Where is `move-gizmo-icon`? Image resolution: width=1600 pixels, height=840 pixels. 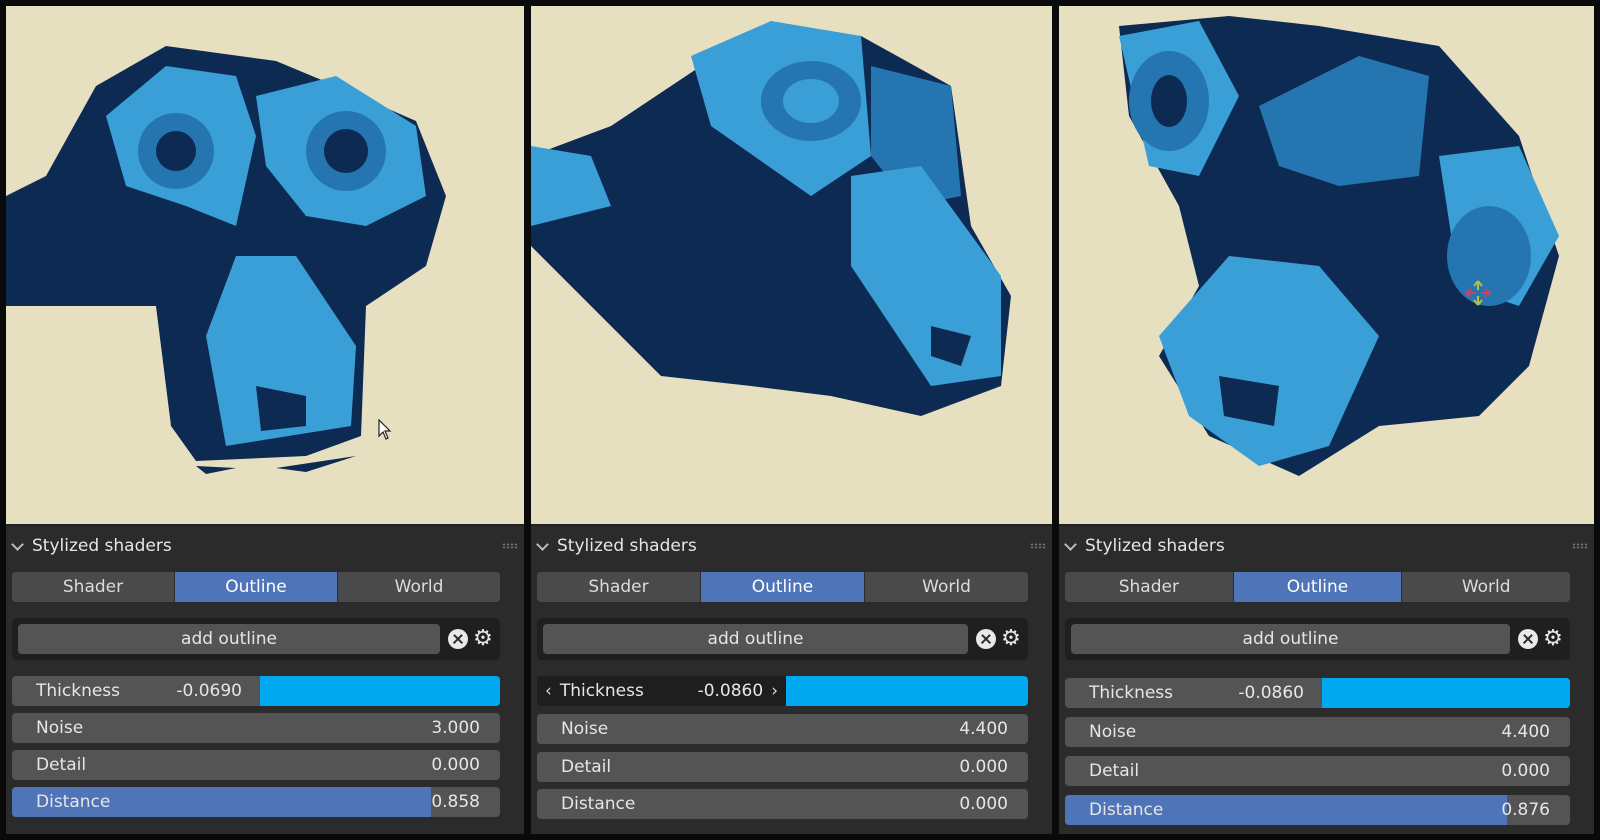 move-gizmo-icon is located at coordinates (1478, 293).